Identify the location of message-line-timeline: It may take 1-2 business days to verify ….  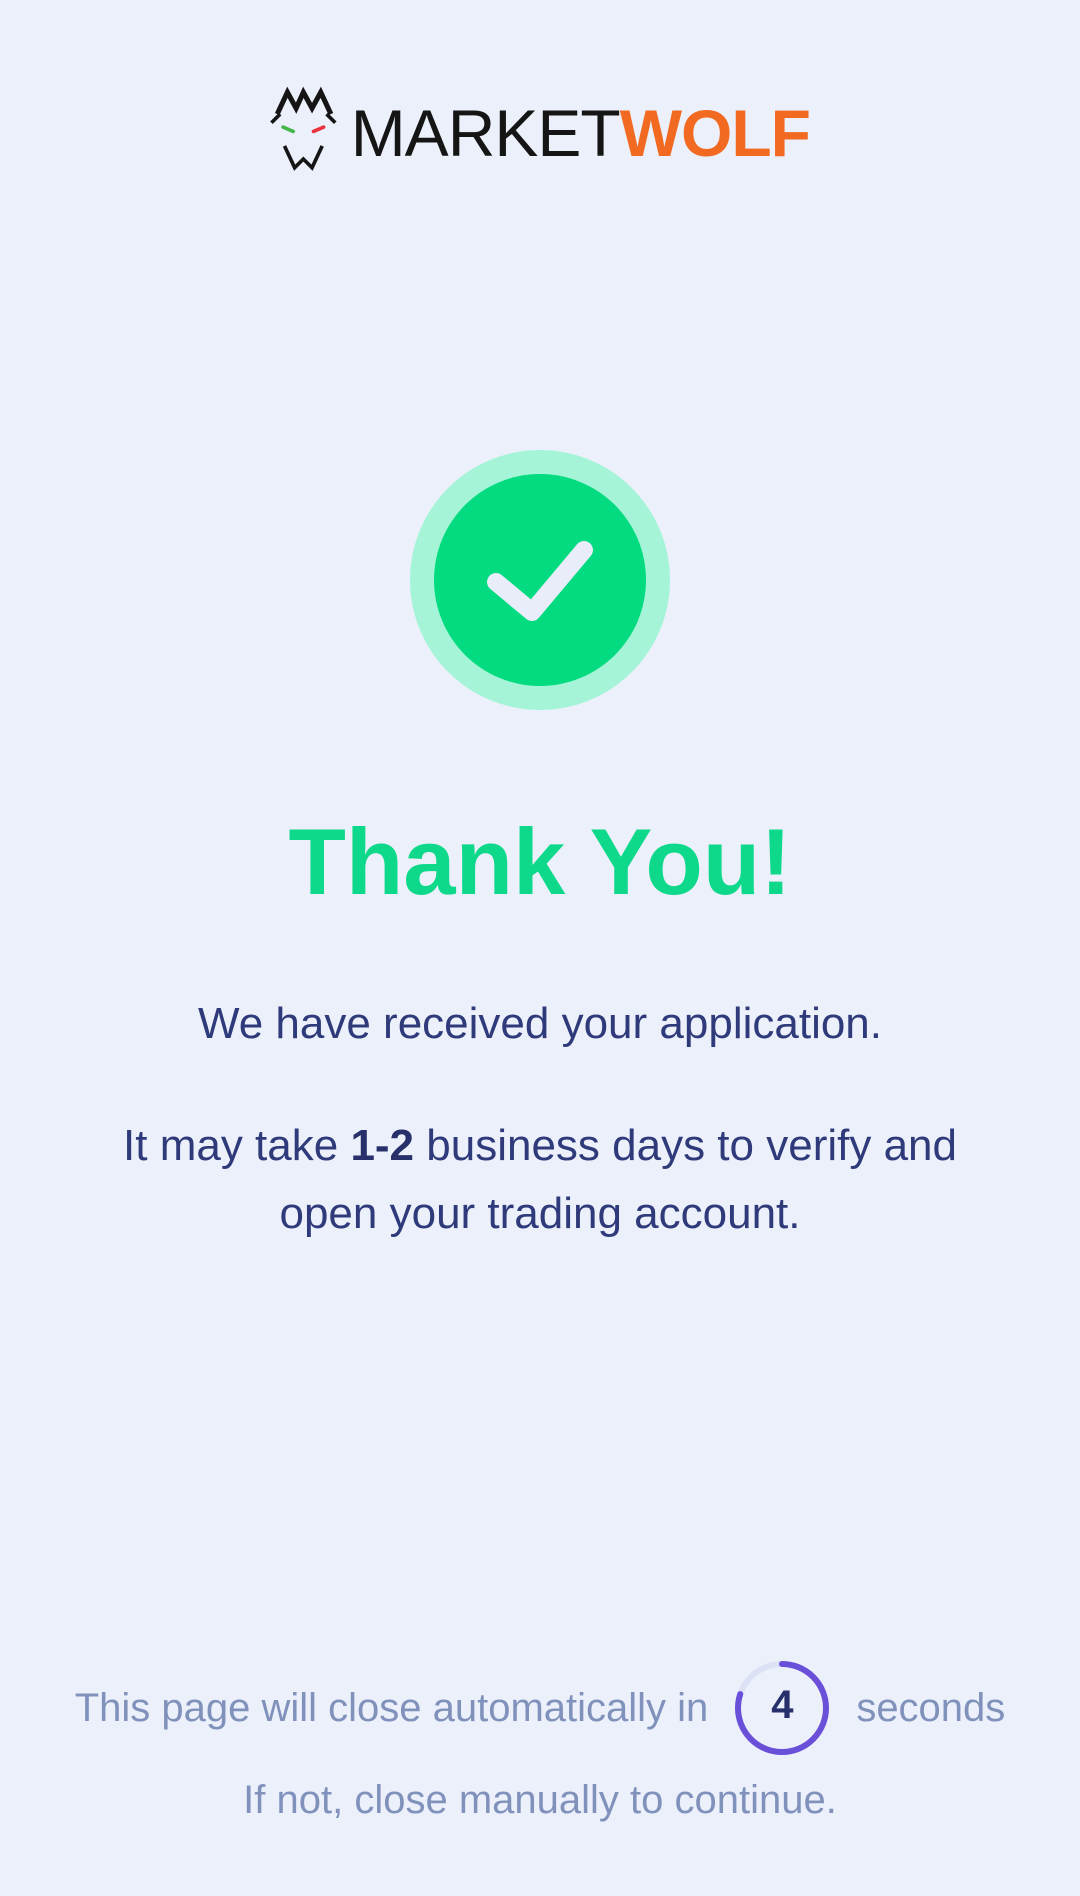
(540, 1180).